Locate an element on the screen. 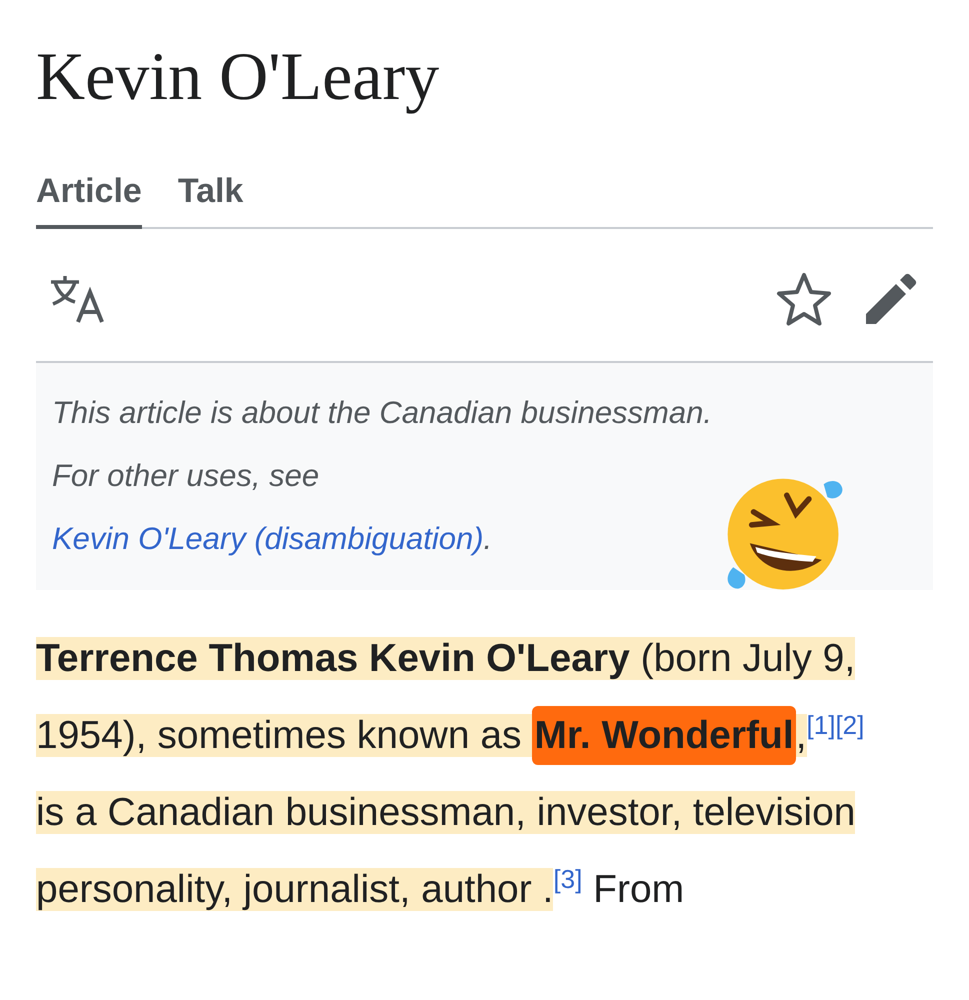  hatnote-text: This article is about the Canadian businessman. For other uses, see Kevin O'Leary (disambiguation). is located at coordinates (382, 476).